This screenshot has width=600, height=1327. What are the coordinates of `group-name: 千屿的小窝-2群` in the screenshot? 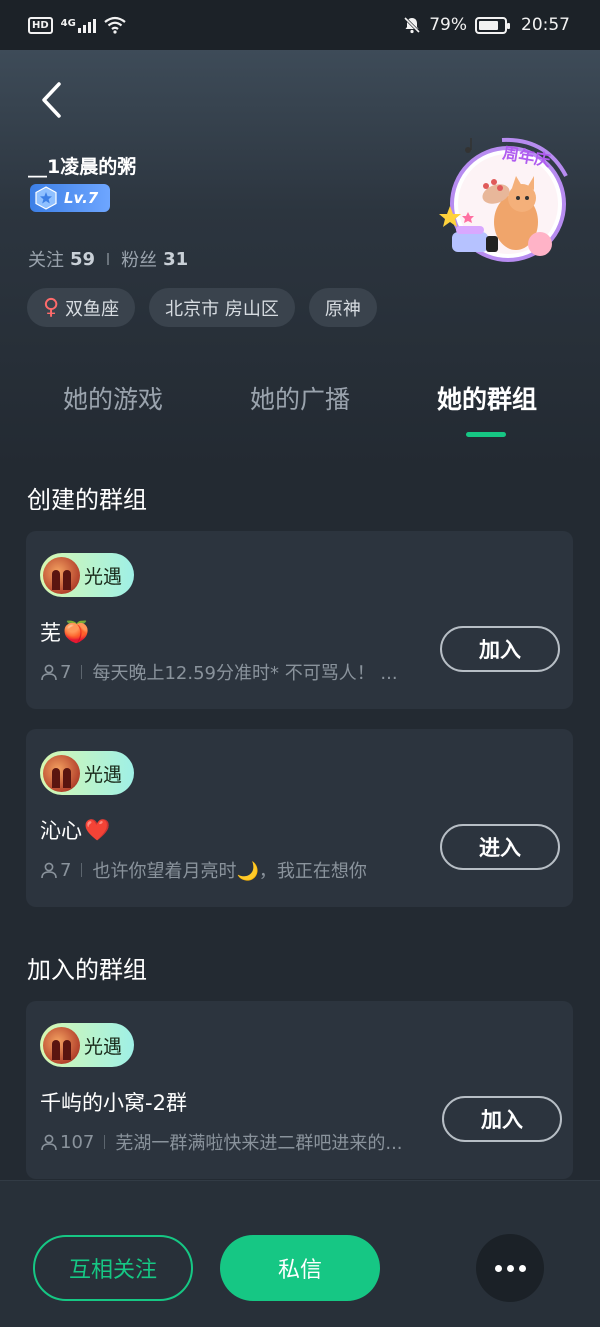 It's located at (113, 1102).